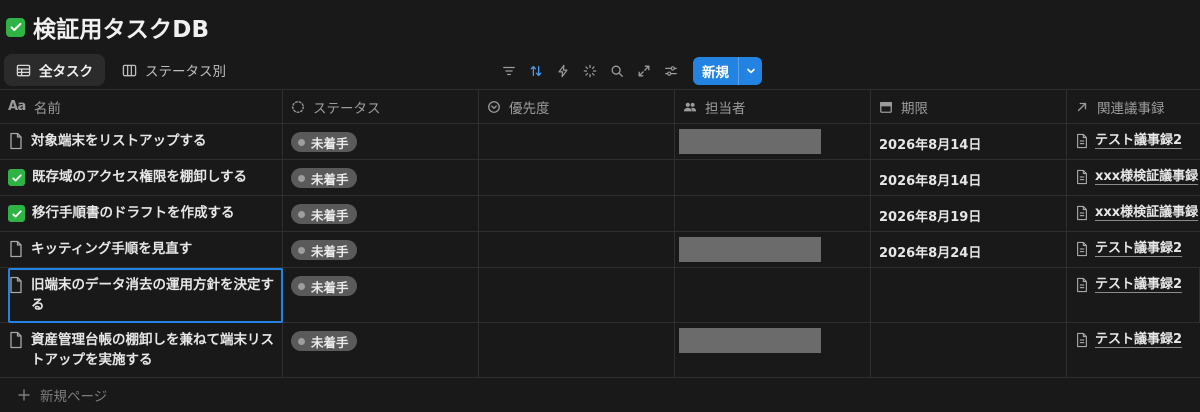 This screenshot has width=1200, height=412. I want to click on column-header-due: 期限, so click(969, 106).